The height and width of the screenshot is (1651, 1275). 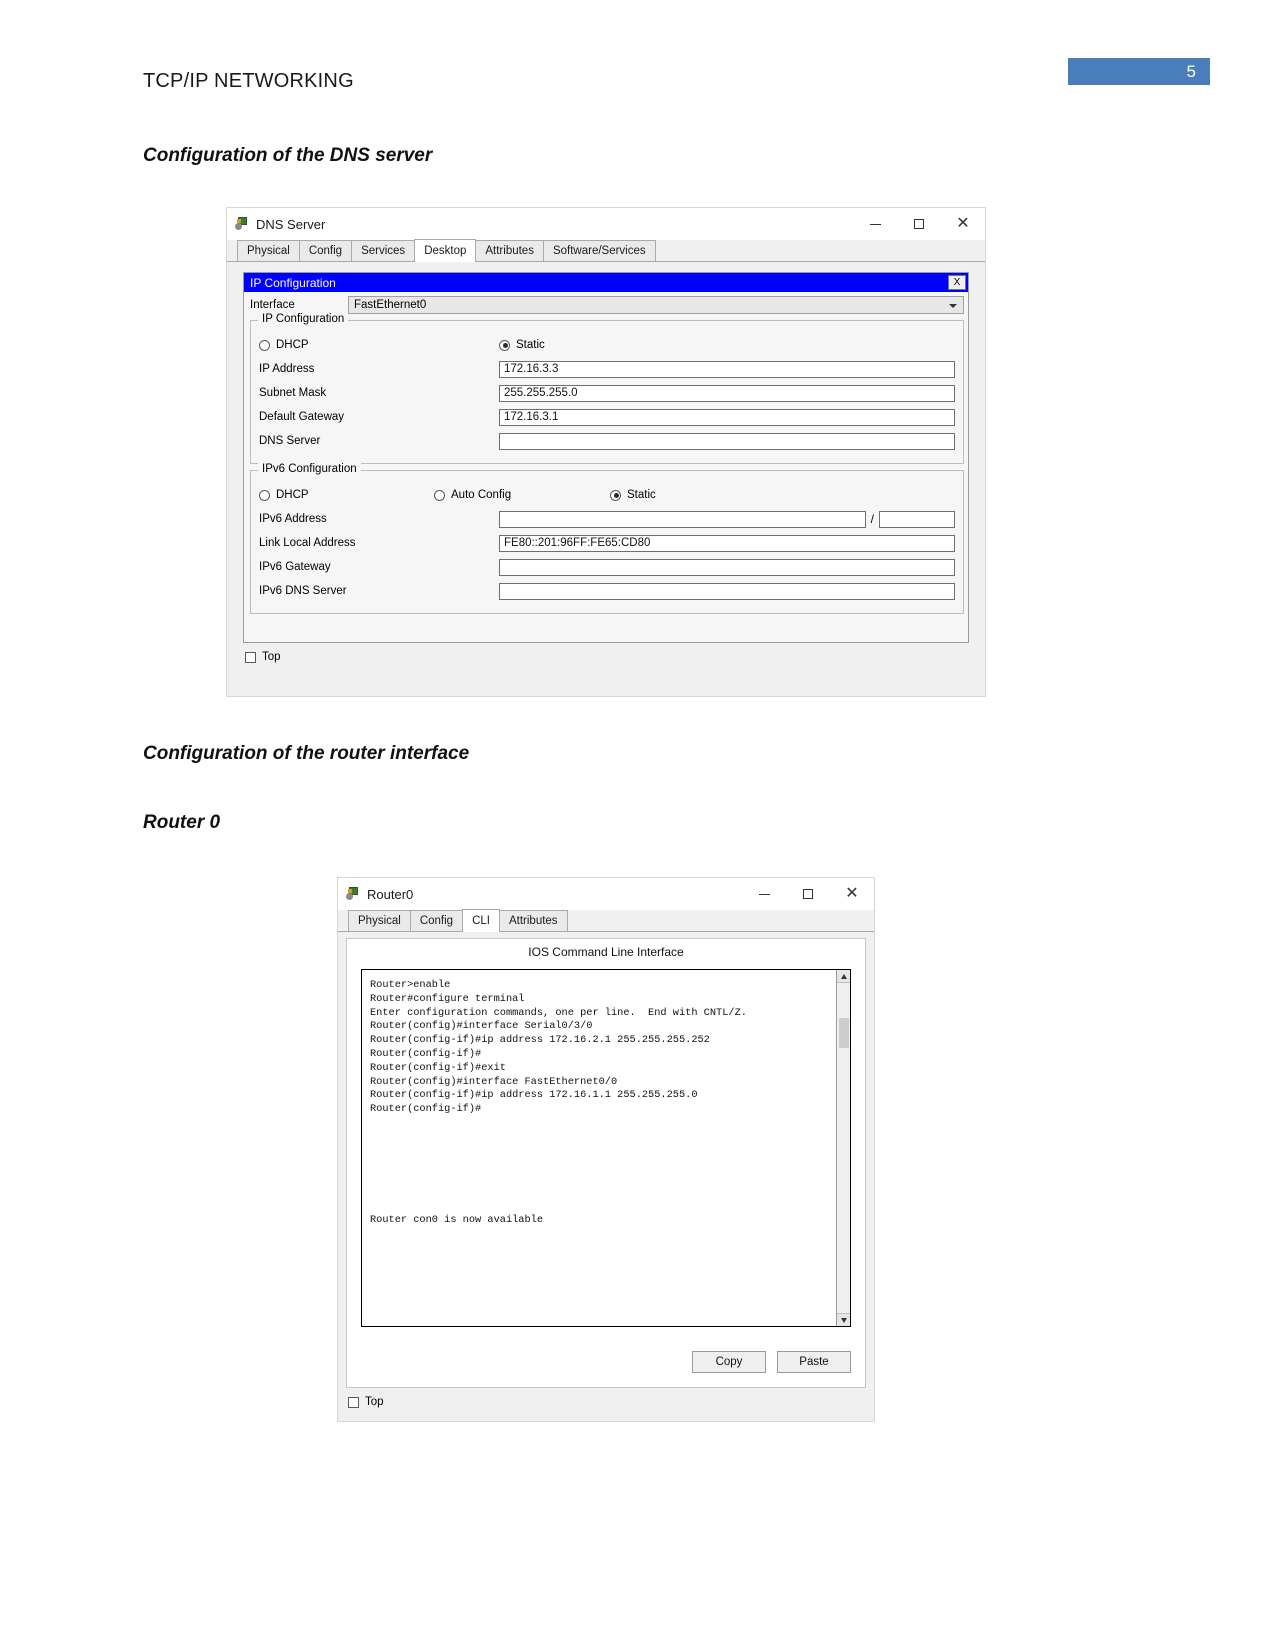 I want to click on radio-ipv4-static: Static, so click(x=522, y=345).